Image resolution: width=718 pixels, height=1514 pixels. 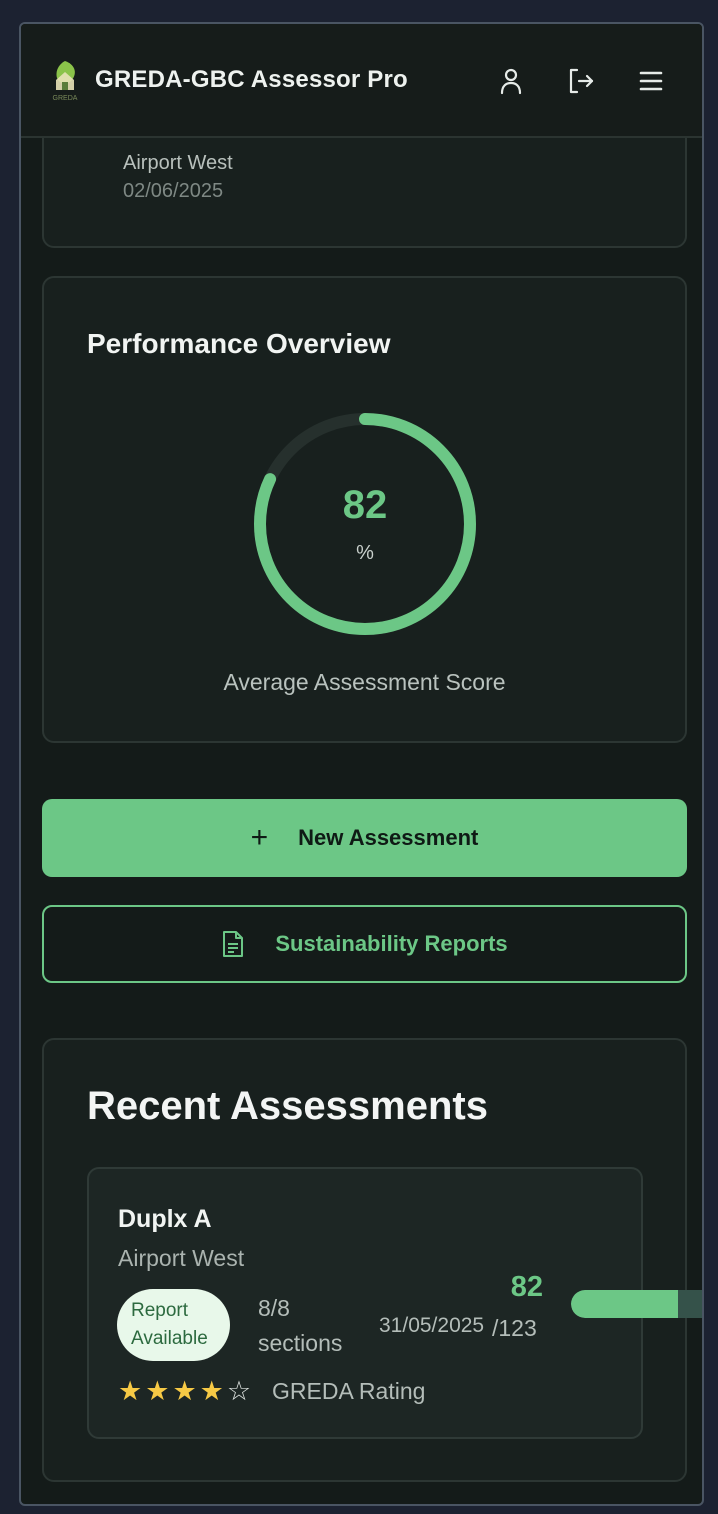 I want to click on assessment-location: Airport West, so click(x=181, y=1258).